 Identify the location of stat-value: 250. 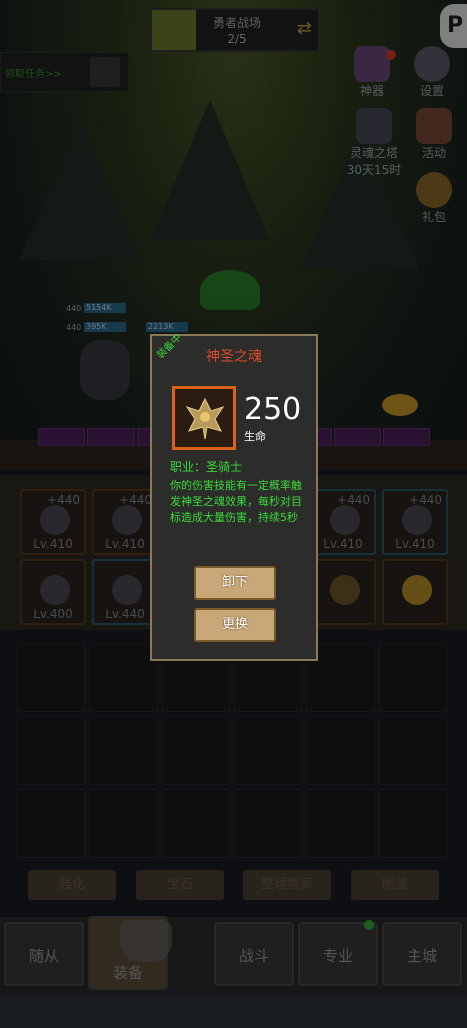
(273, 409).